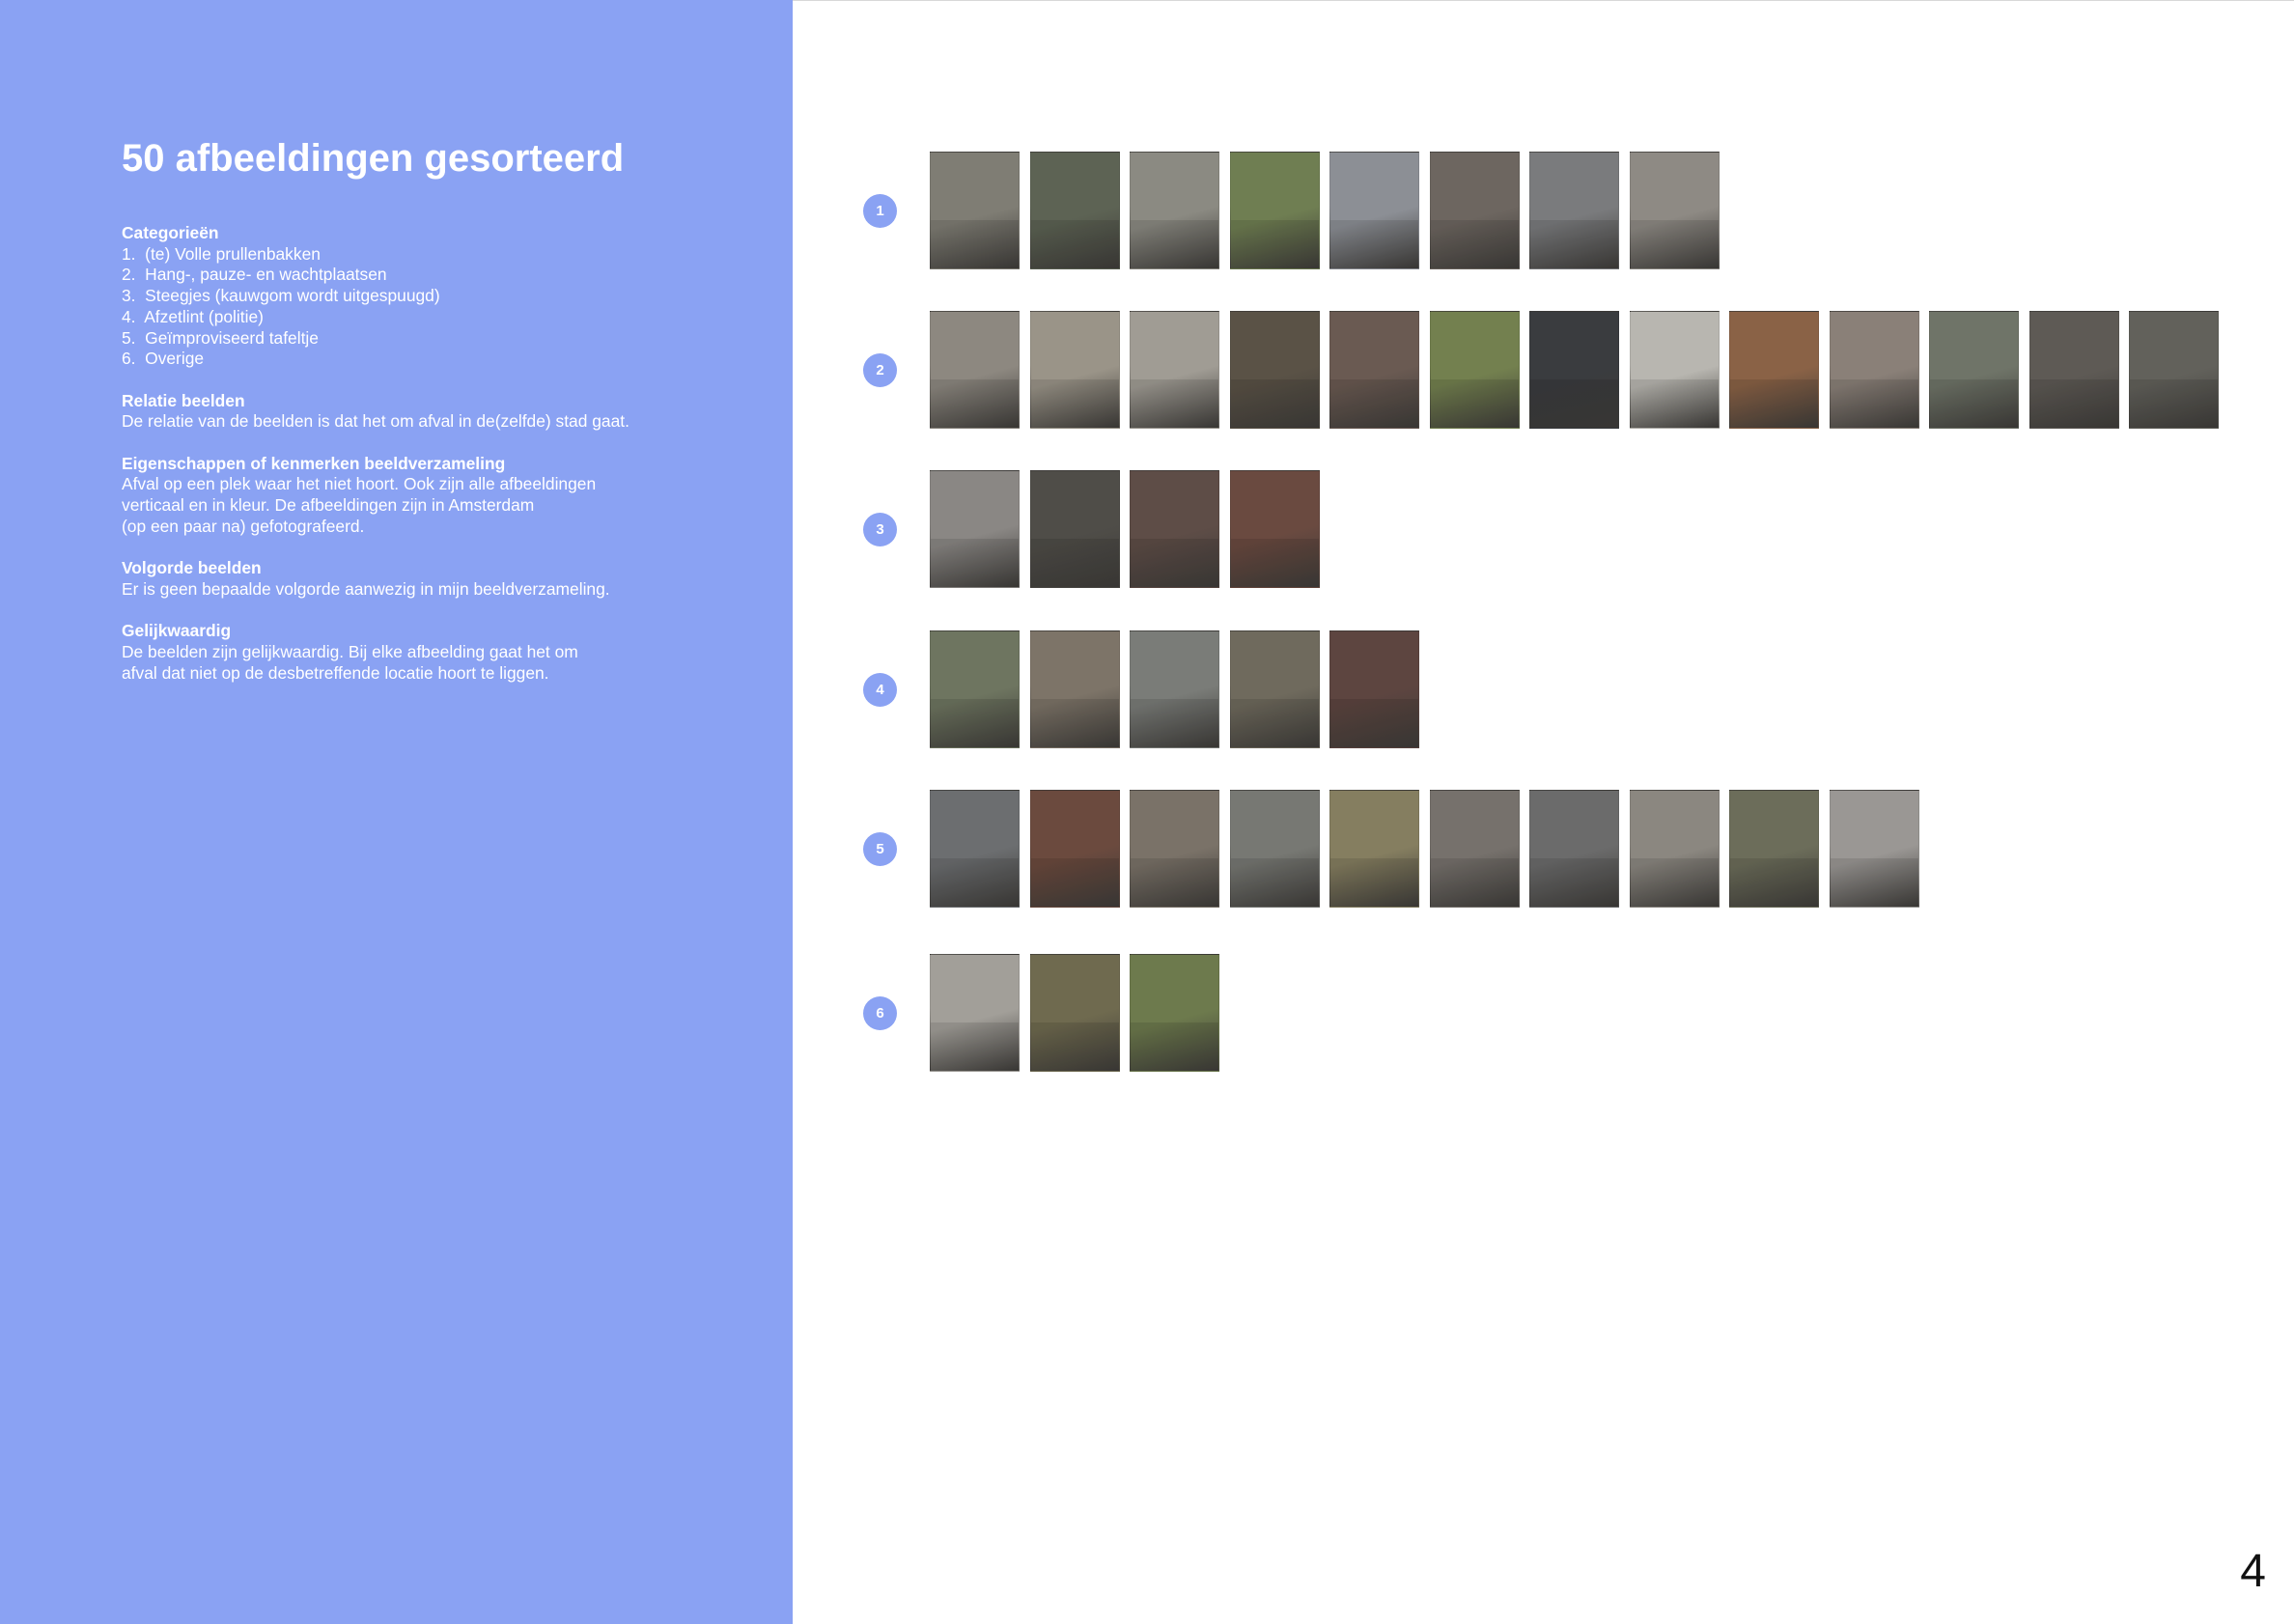  Describe the element at coordinates (880, 211) in the screenshot. I see `row-badge-1: 1` at that location.